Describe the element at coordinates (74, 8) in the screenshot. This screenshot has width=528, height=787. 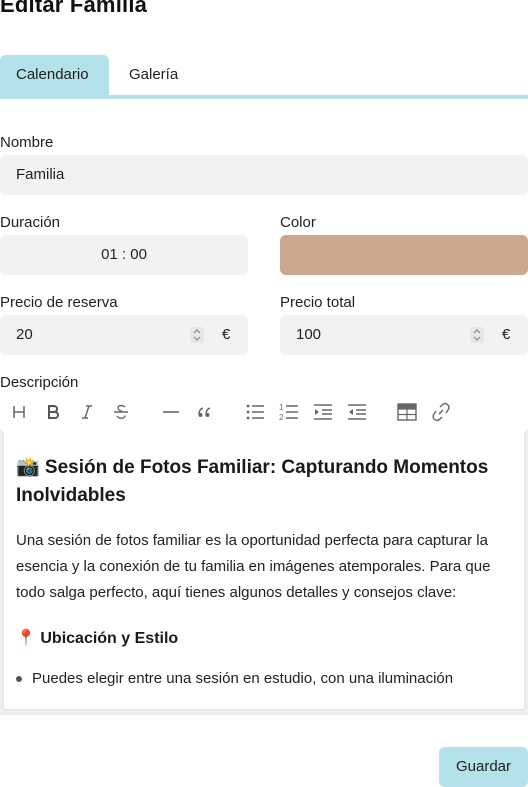
I see `page-title: Editar Familia` at that location.